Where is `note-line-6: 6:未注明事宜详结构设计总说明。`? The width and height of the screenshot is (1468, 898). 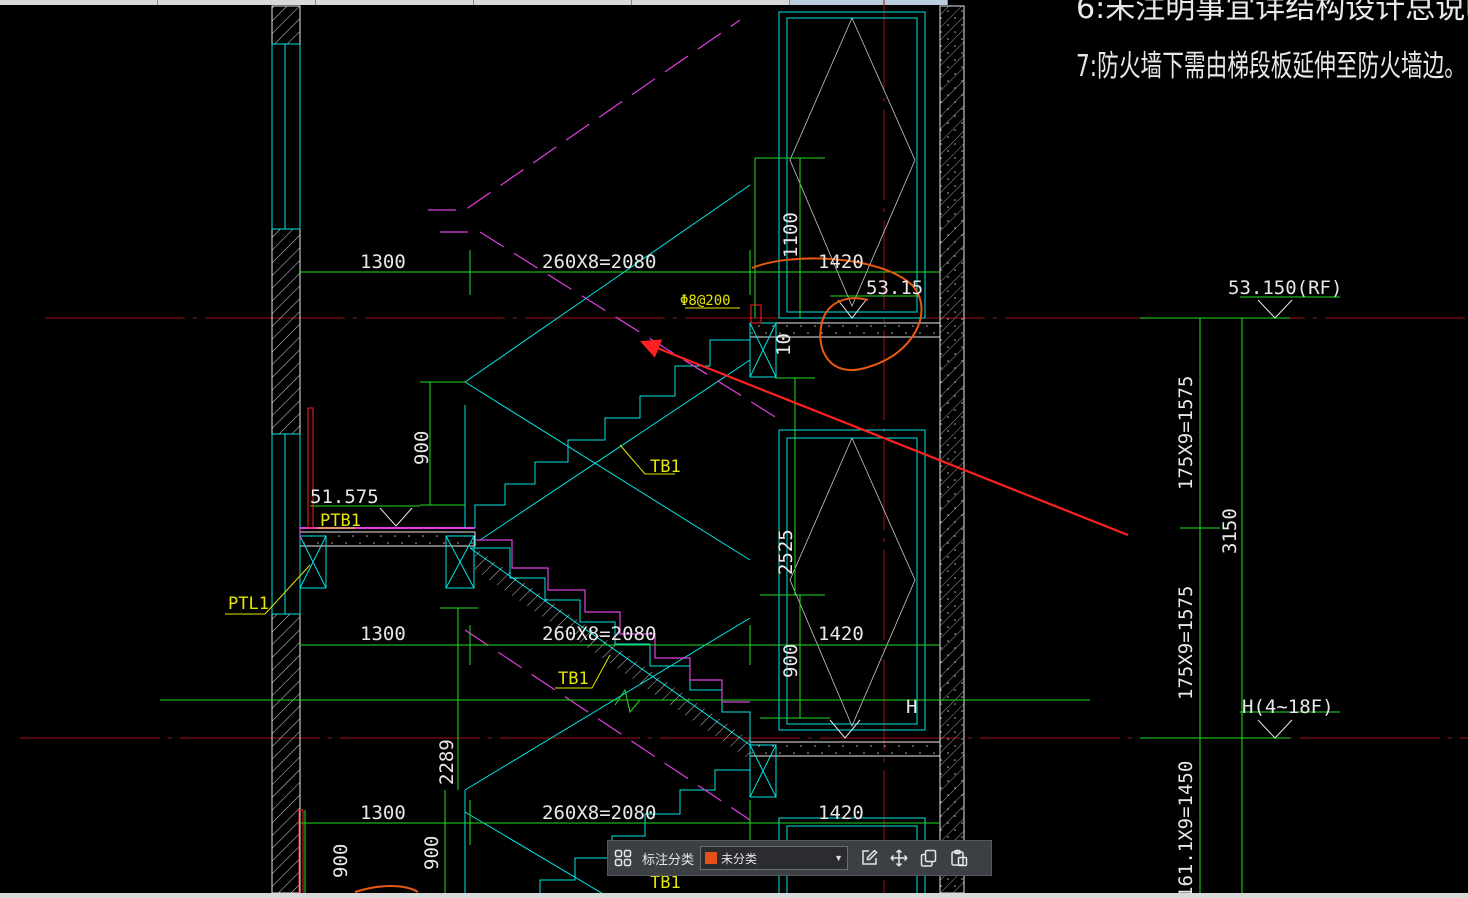 note-line-6: 6:未注明事宜详结构设计总说明。 is located at coordinates (1272, 13).